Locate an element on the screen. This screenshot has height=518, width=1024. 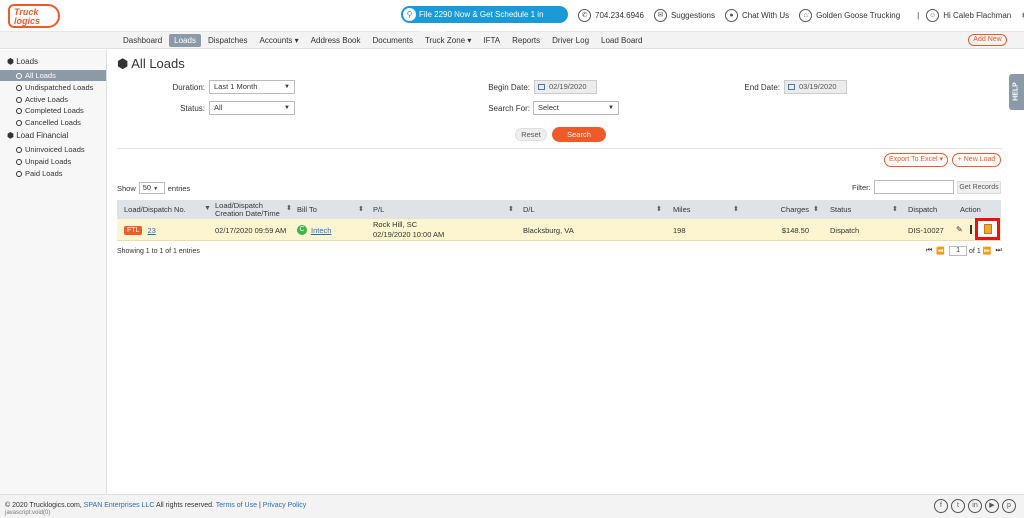
last-page-icon: ⏭ is located at coordinates (998, 251).